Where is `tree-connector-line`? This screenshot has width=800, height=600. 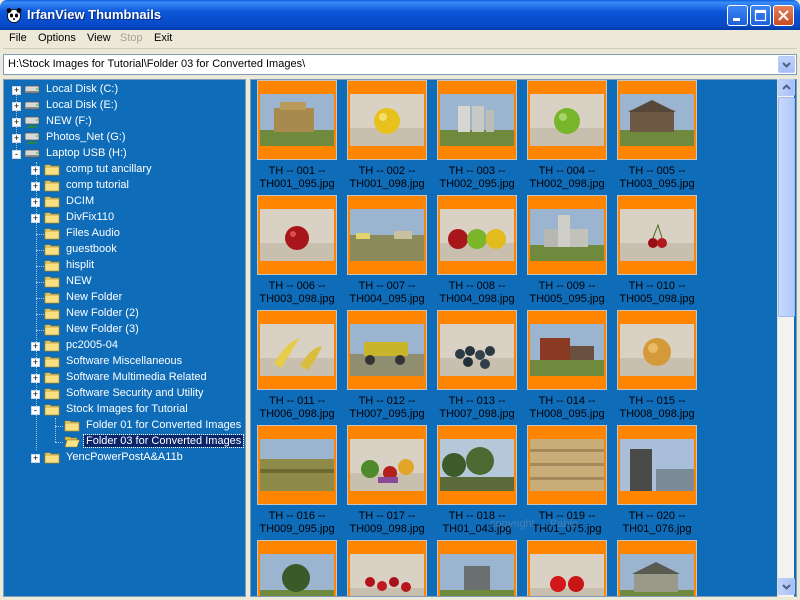
tree-connector-line is located at coordinates (40, 314).